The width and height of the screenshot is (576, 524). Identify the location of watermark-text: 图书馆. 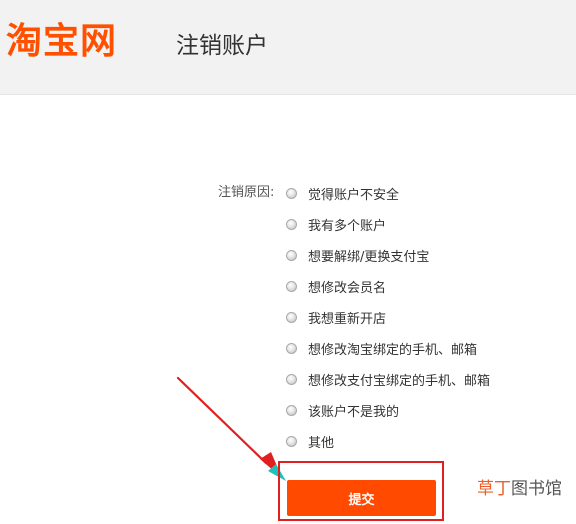
(536, 489).